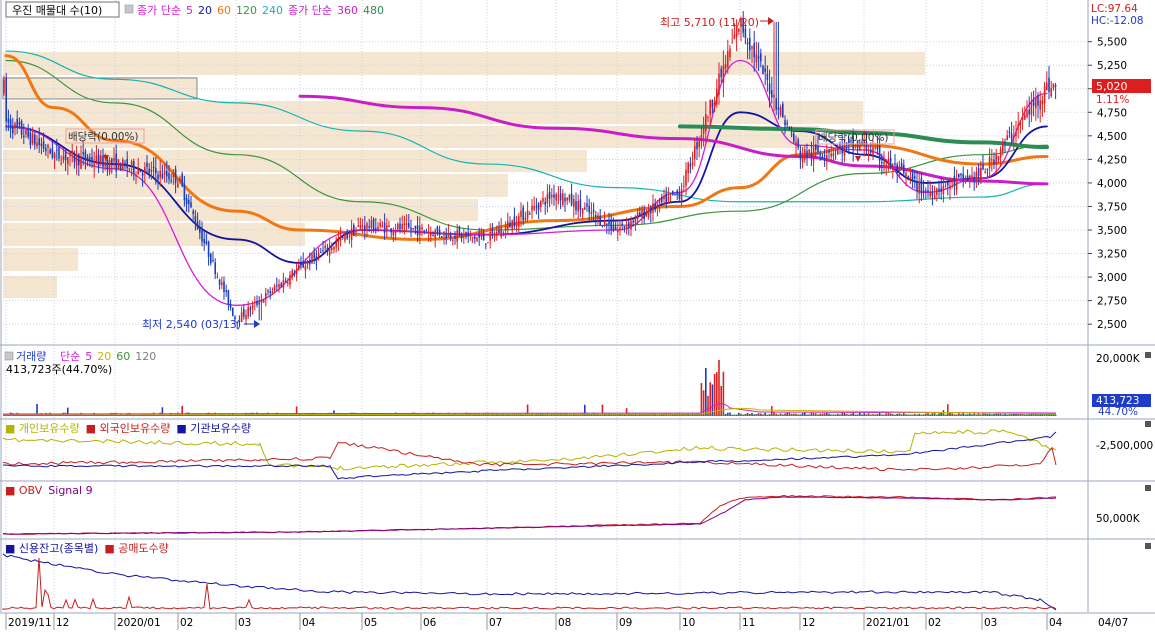  Describe the element at coordinates (1112, 160) in the screenshot. I see `y-tick-label: 4,250` at that location.